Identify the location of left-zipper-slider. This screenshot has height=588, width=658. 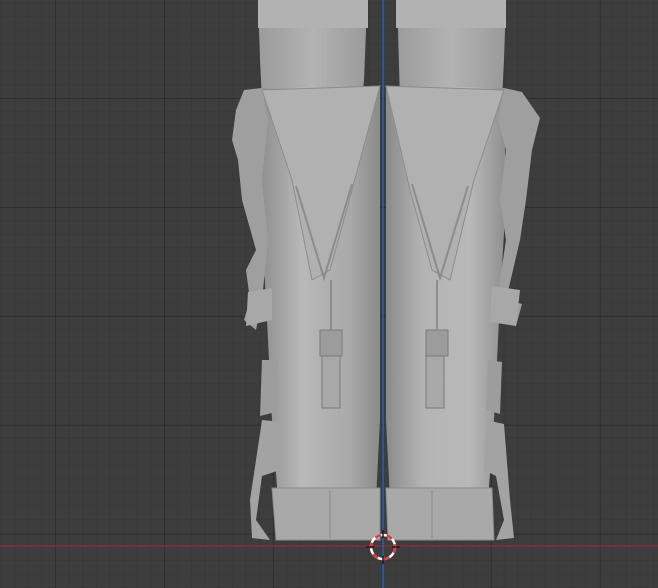
(331, 343).